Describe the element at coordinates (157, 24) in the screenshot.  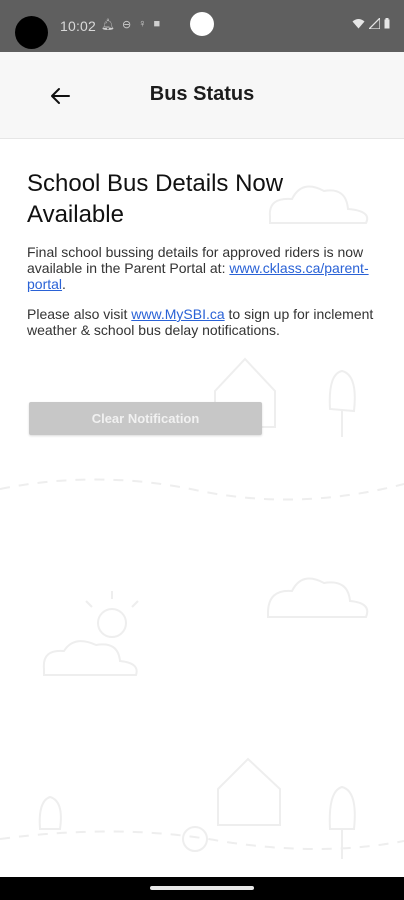
I see `sd-card-icon: ■` at that location.